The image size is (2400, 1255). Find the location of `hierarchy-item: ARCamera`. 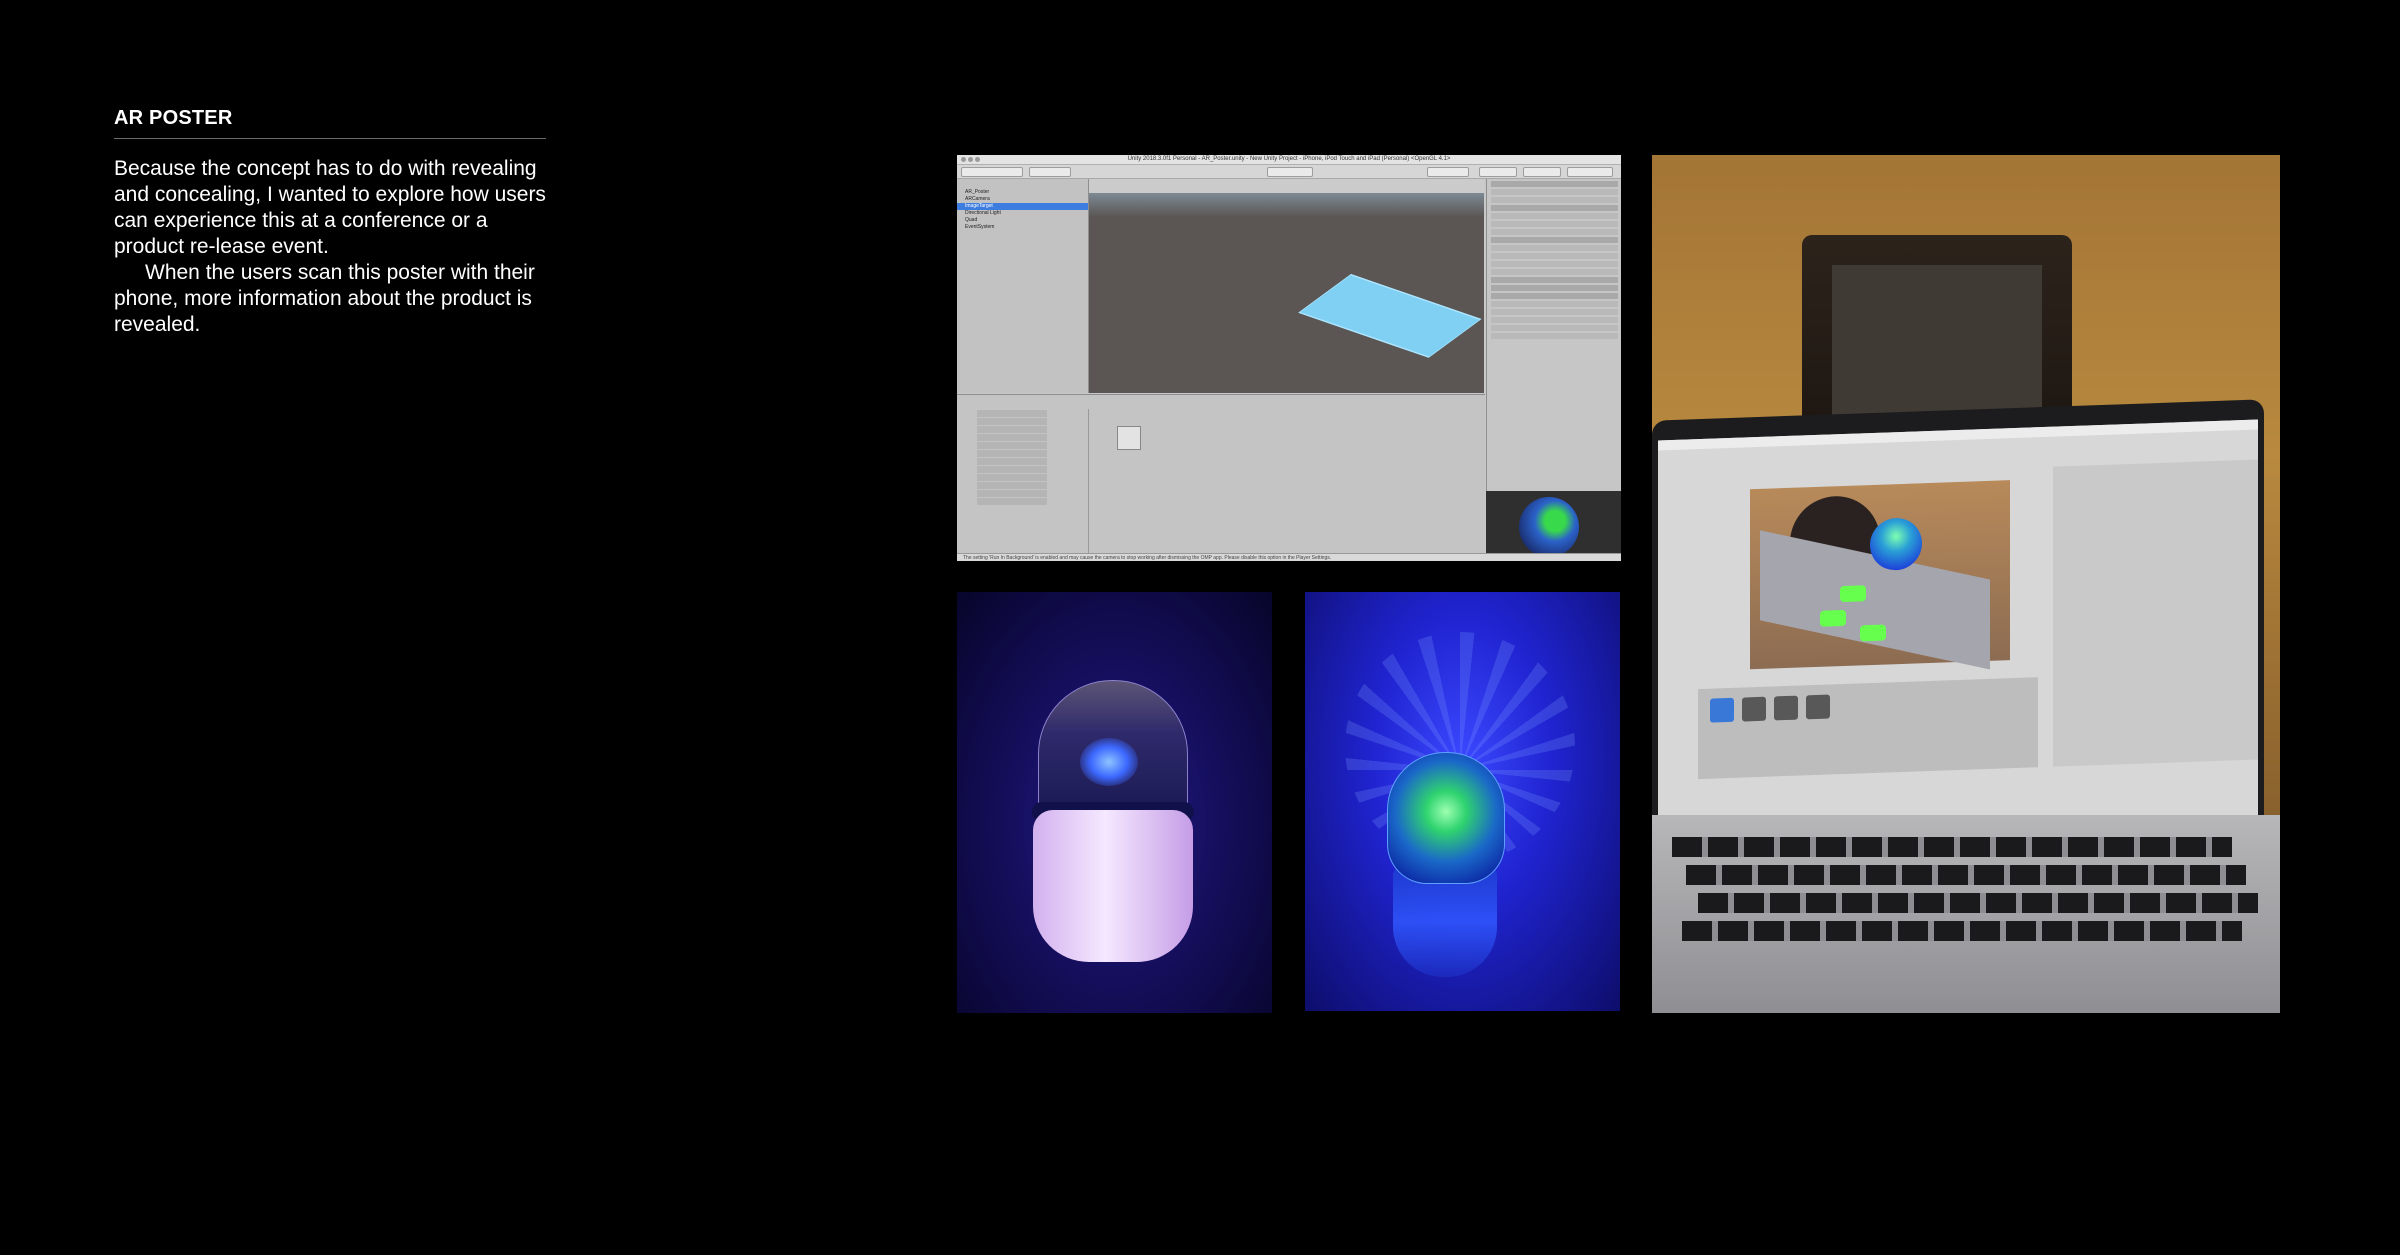

hierarchy-item: ARCamera is located at coordinates (977, 199).